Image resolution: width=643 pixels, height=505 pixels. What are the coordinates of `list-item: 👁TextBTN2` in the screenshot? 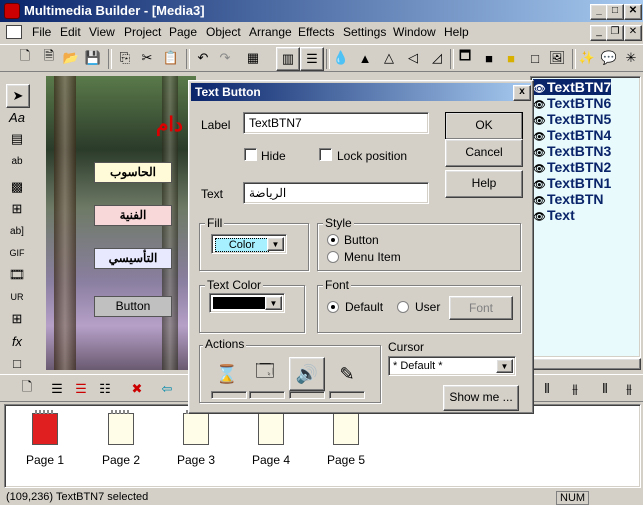 It's located at (572, 167).